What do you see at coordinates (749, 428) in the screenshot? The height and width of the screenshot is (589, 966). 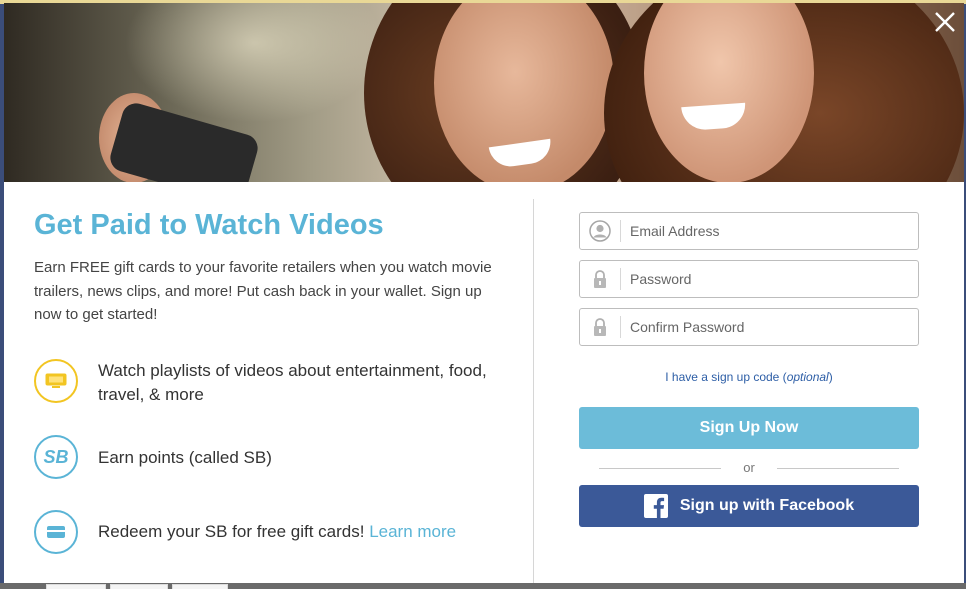 I see `sign-up-button: Sign Up Now` at bounding box center [749, 428].